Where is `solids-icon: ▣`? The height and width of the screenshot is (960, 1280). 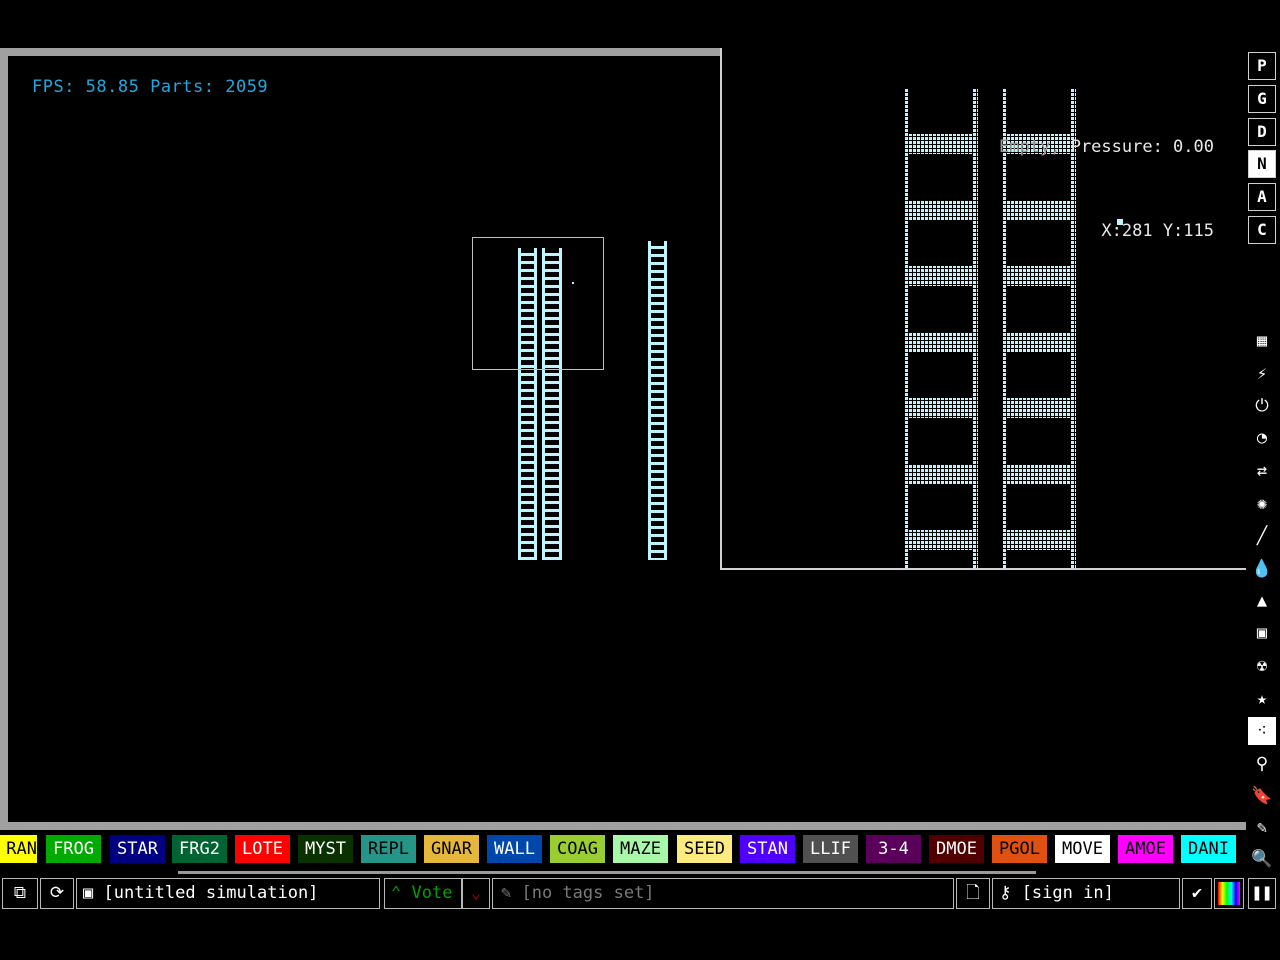 solids-icon: ▣ is located at coordinates (1262, 633).